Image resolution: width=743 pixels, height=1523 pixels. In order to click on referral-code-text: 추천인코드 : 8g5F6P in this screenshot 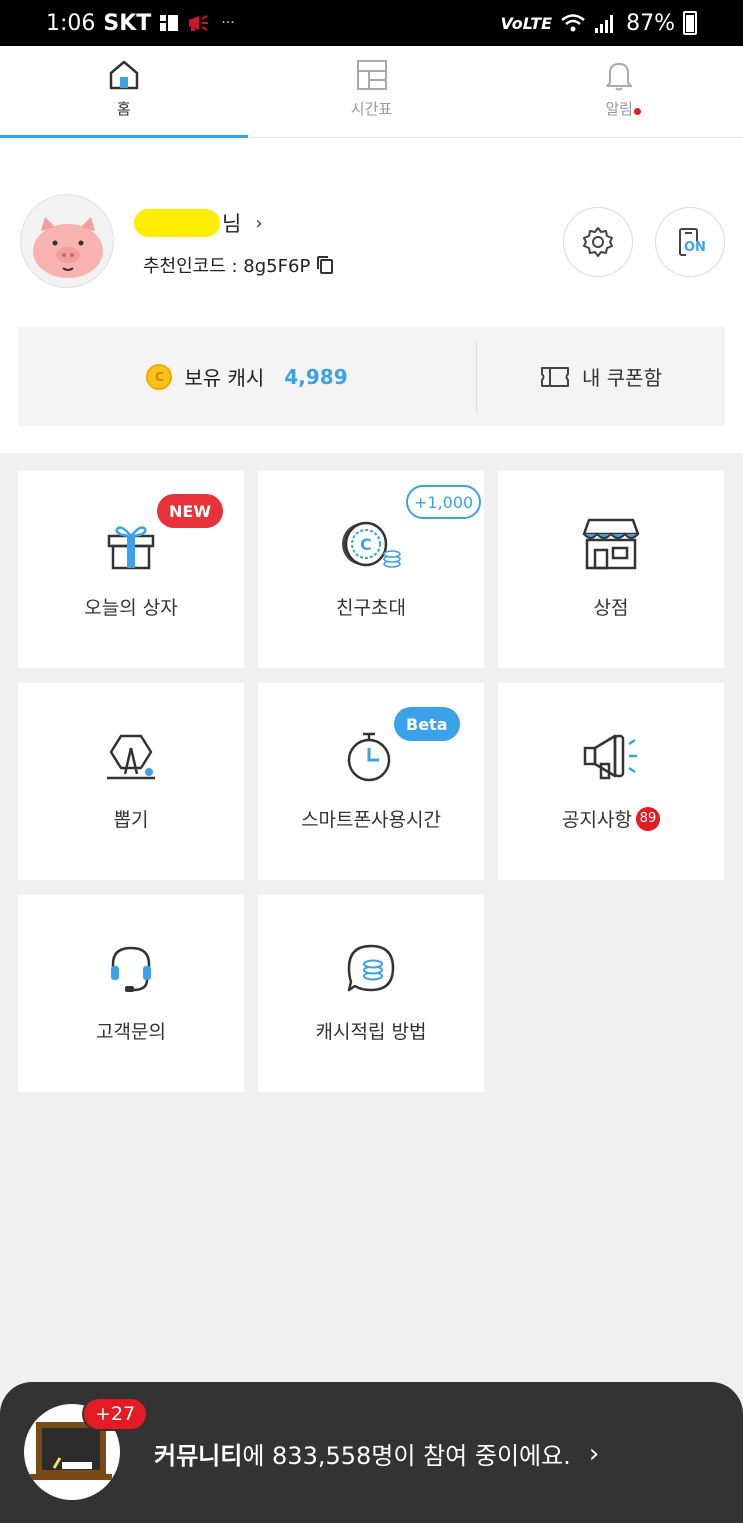, I will do `click(227, 266)`.